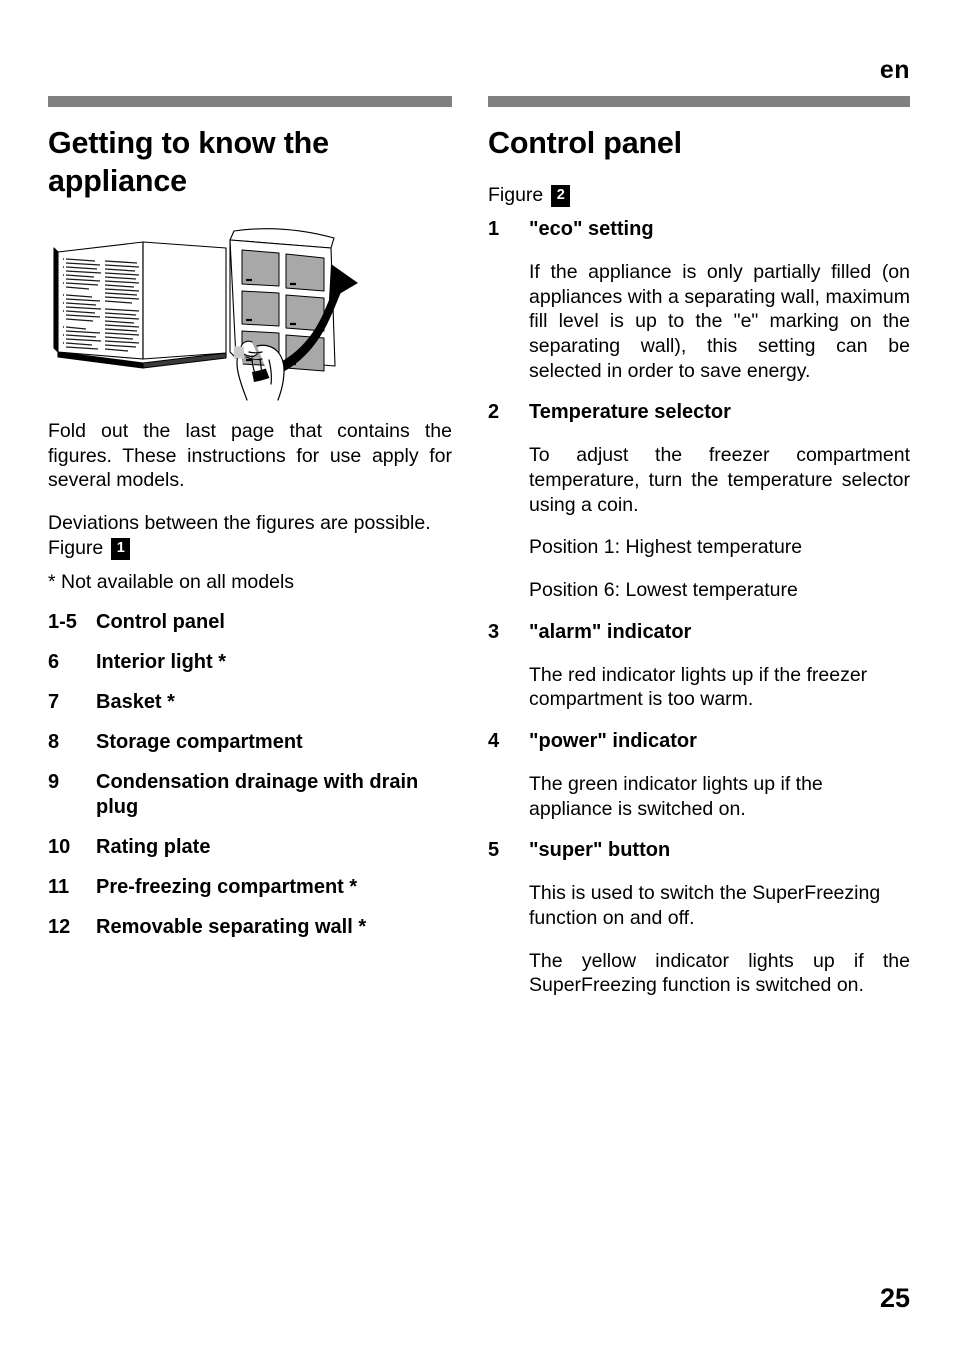  Describe the element at coordinates (227, 886) in the screenshot. I see `item-label: Pre-freezing compartment *` at that location.